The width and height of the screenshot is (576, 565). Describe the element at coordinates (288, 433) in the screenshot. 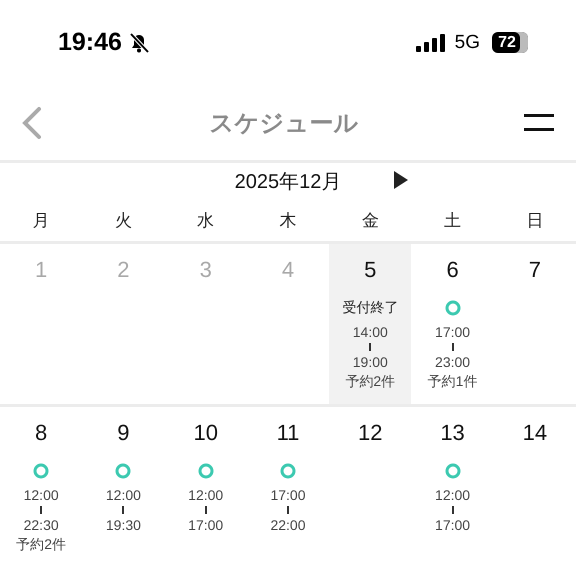

I see `day-number: 11` at that location.